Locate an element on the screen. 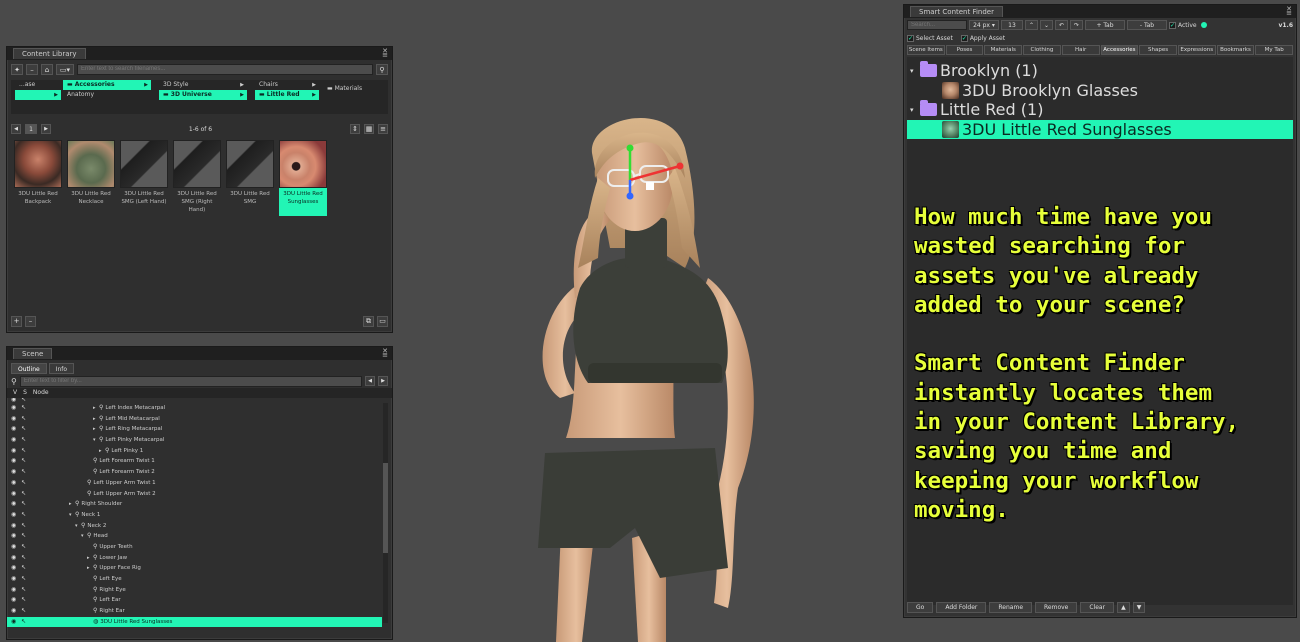 Image resolution: width=1300 pixels, height=642 pixels. count-field: 13 is located at coordinates (1012, 25).